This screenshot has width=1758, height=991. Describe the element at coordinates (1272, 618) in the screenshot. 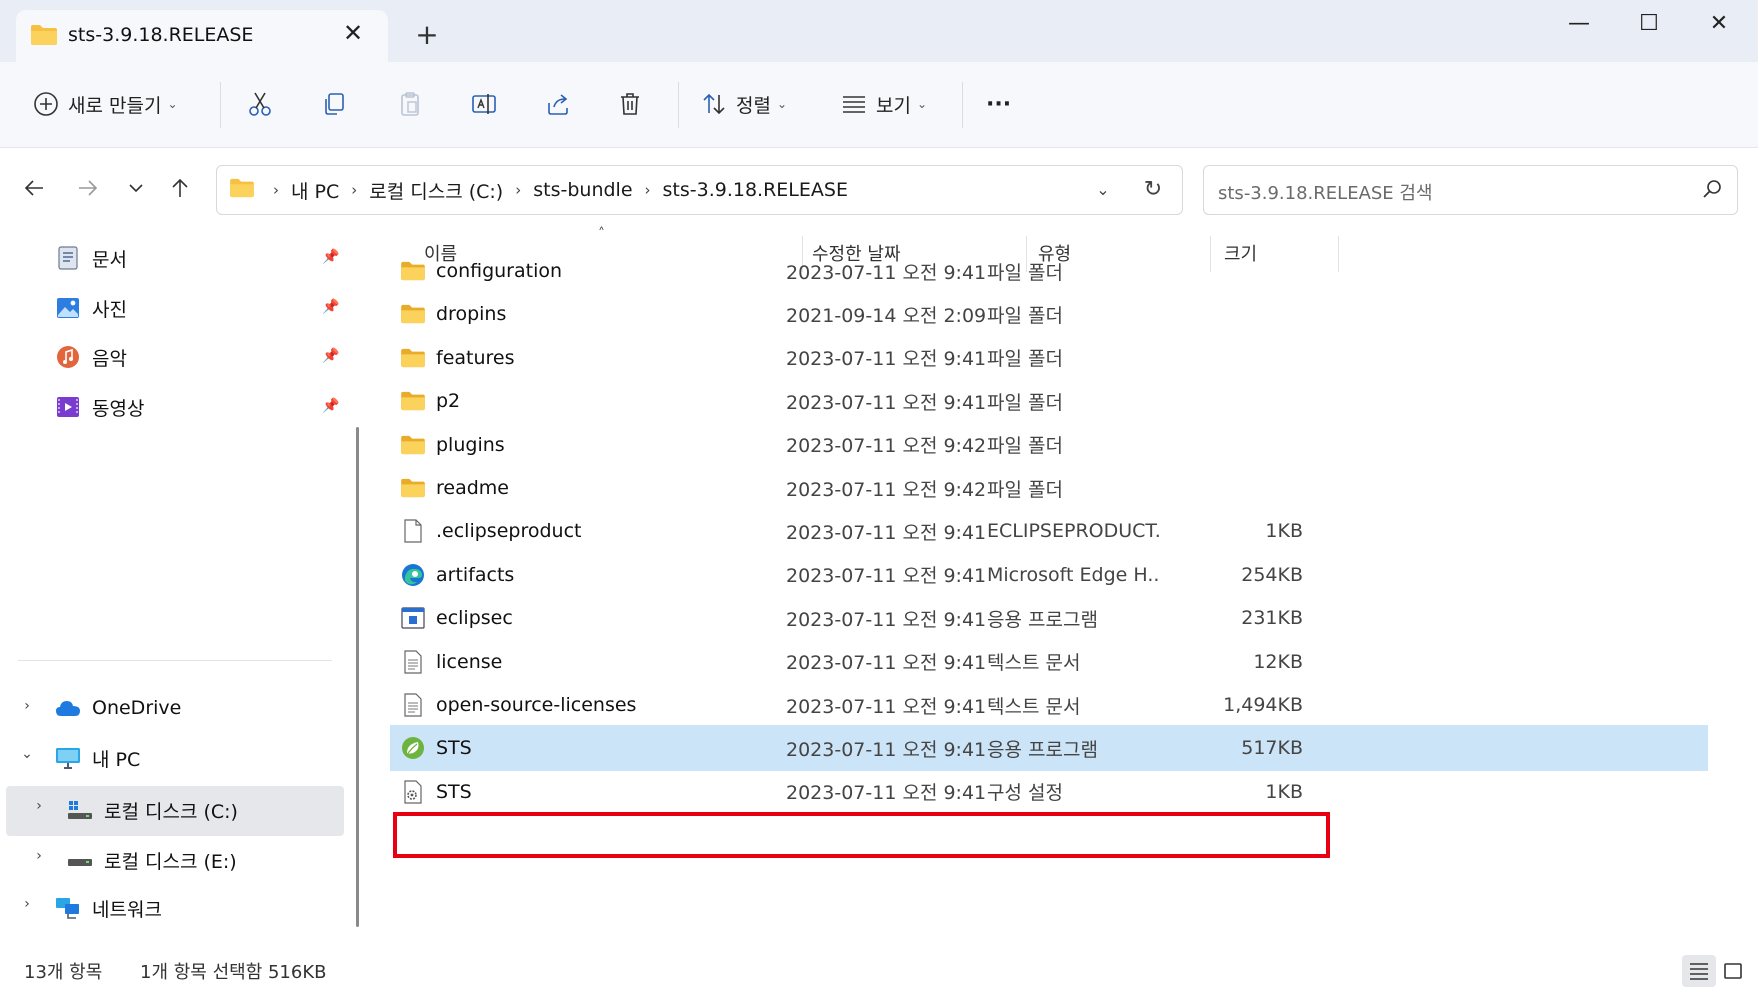

I see `file-size: 231KB` at that location.